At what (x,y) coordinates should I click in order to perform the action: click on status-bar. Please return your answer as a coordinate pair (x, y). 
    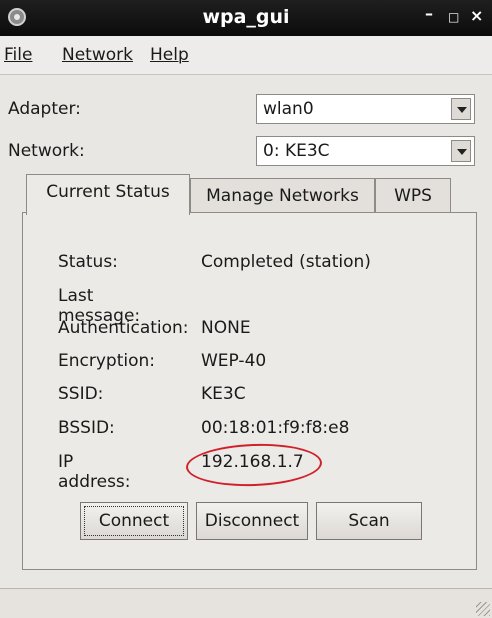
    Looking at the image, I should click on (246, 603).